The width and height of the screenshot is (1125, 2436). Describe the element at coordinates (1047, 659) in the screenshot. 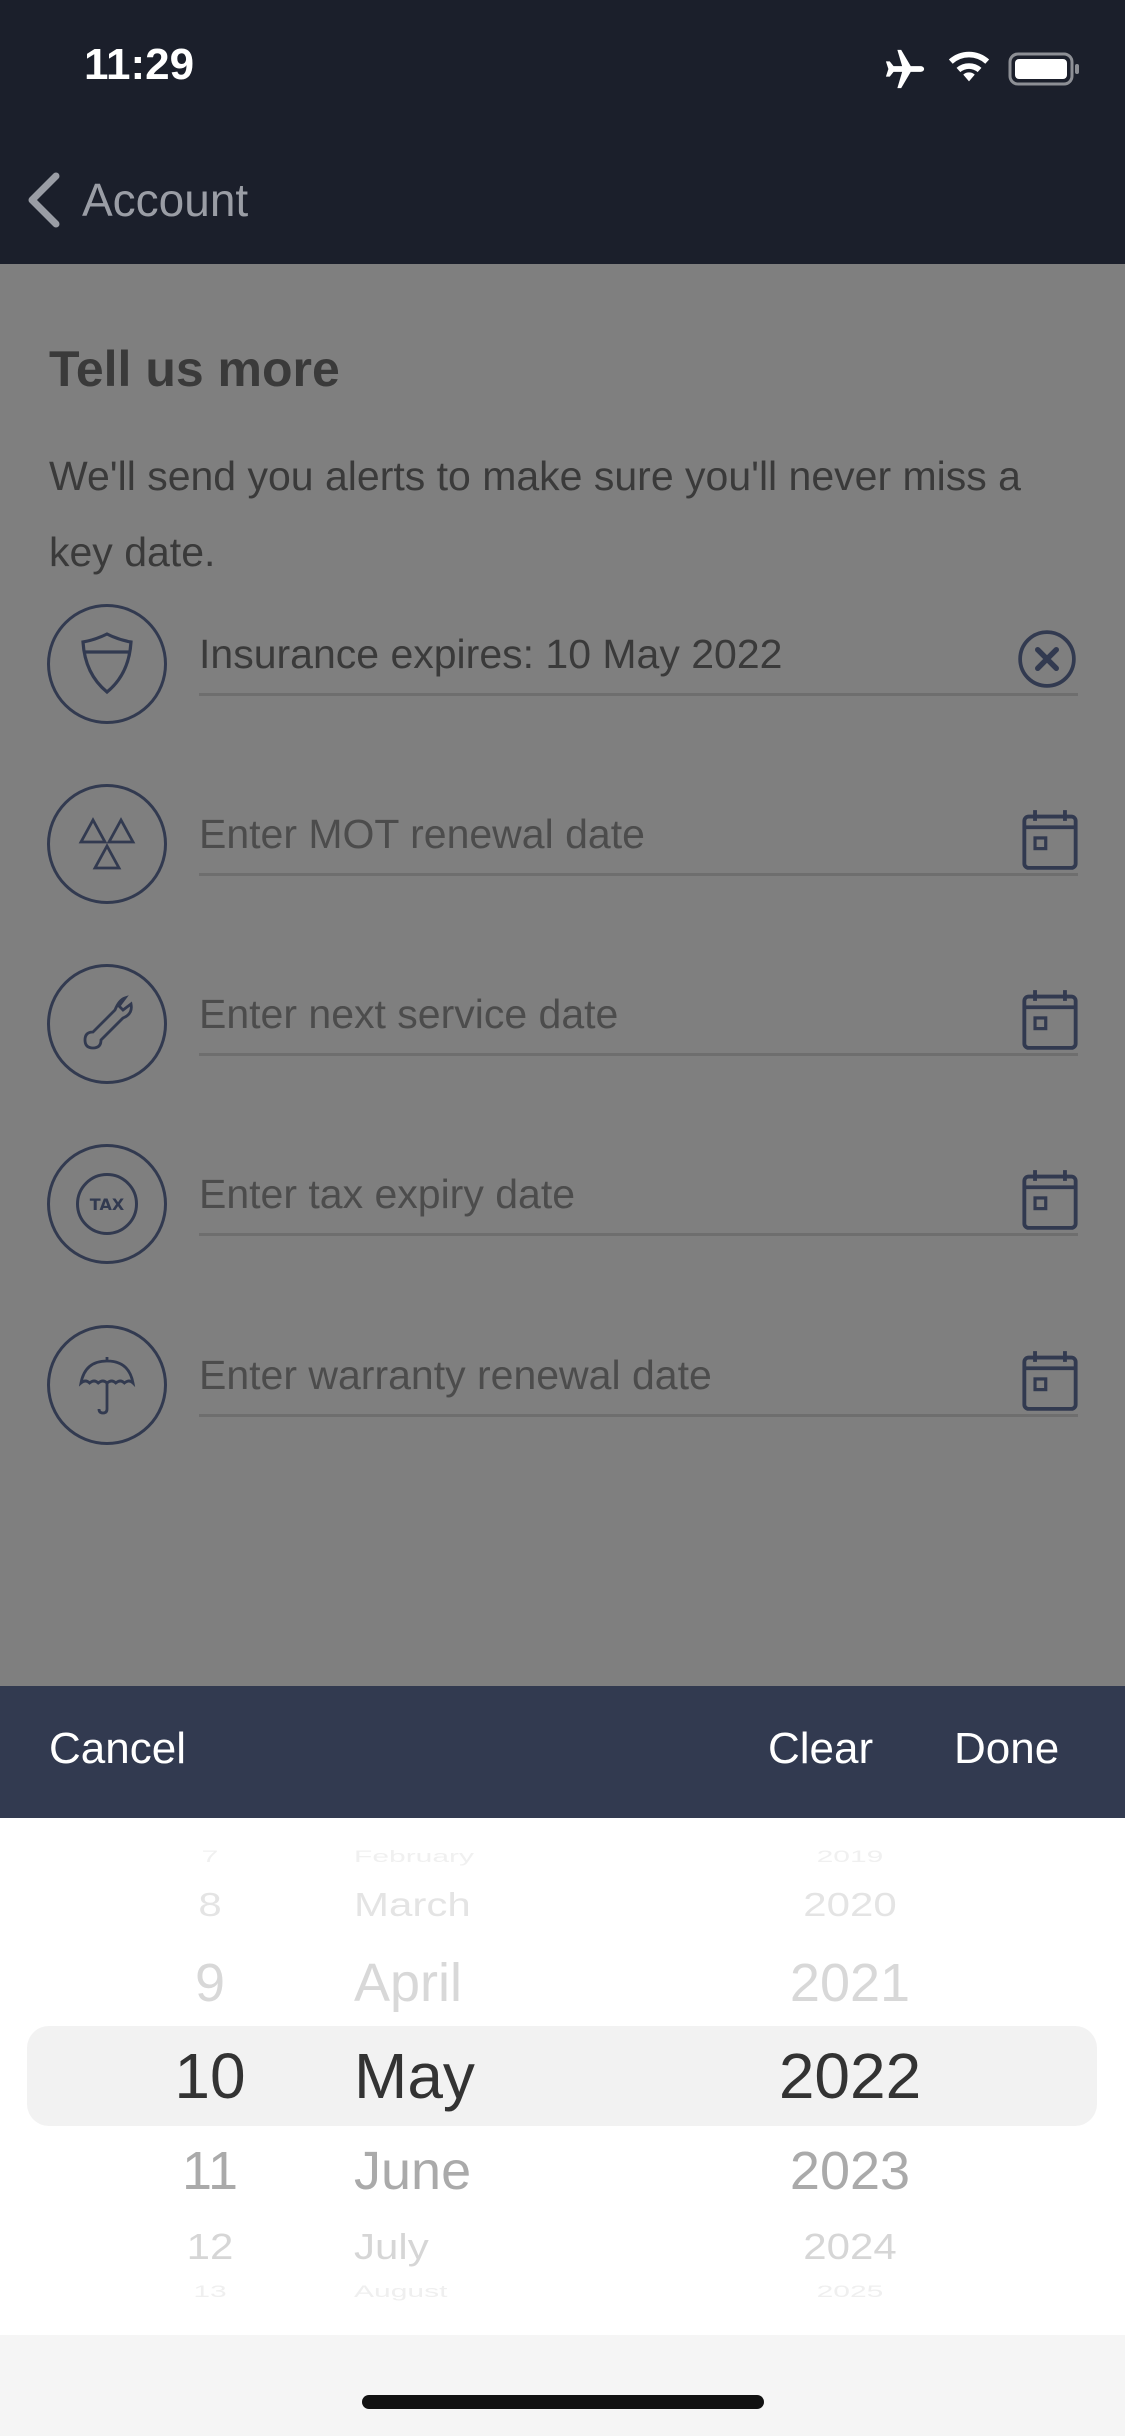

I see `clear-icon` at that location.